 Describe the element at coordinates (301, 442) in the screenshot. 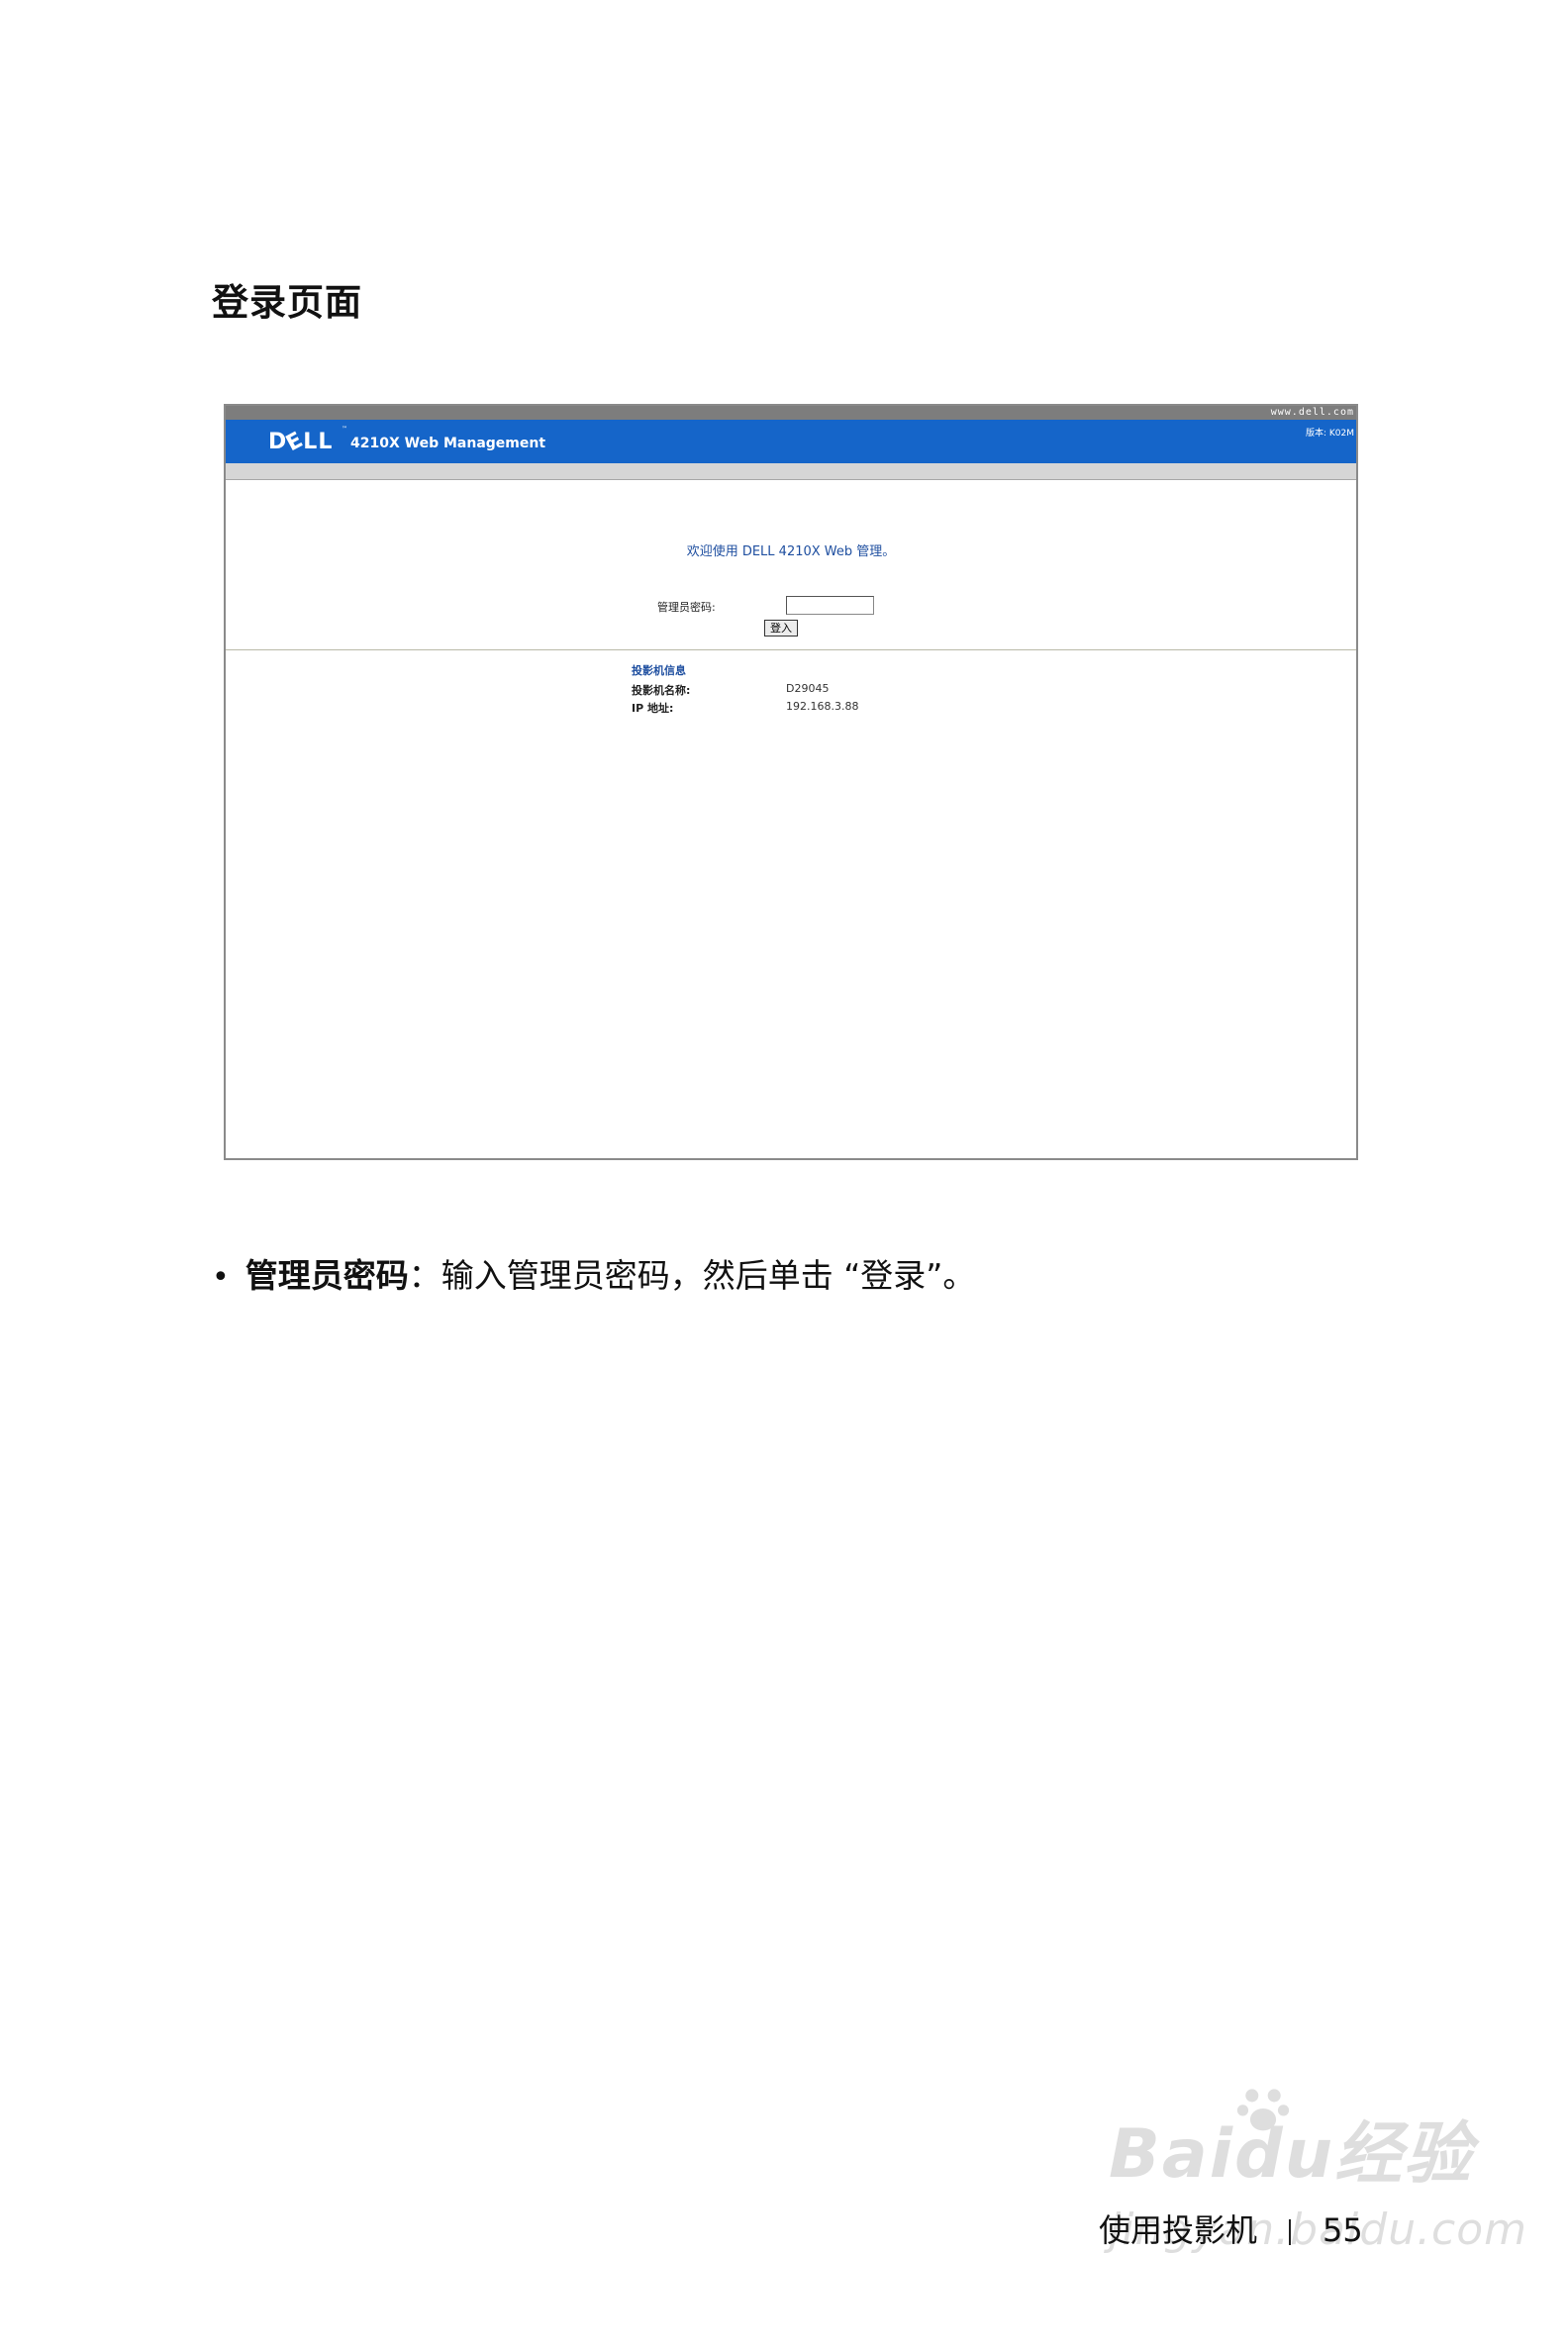

I see `dell-logo: DELL` at that location.